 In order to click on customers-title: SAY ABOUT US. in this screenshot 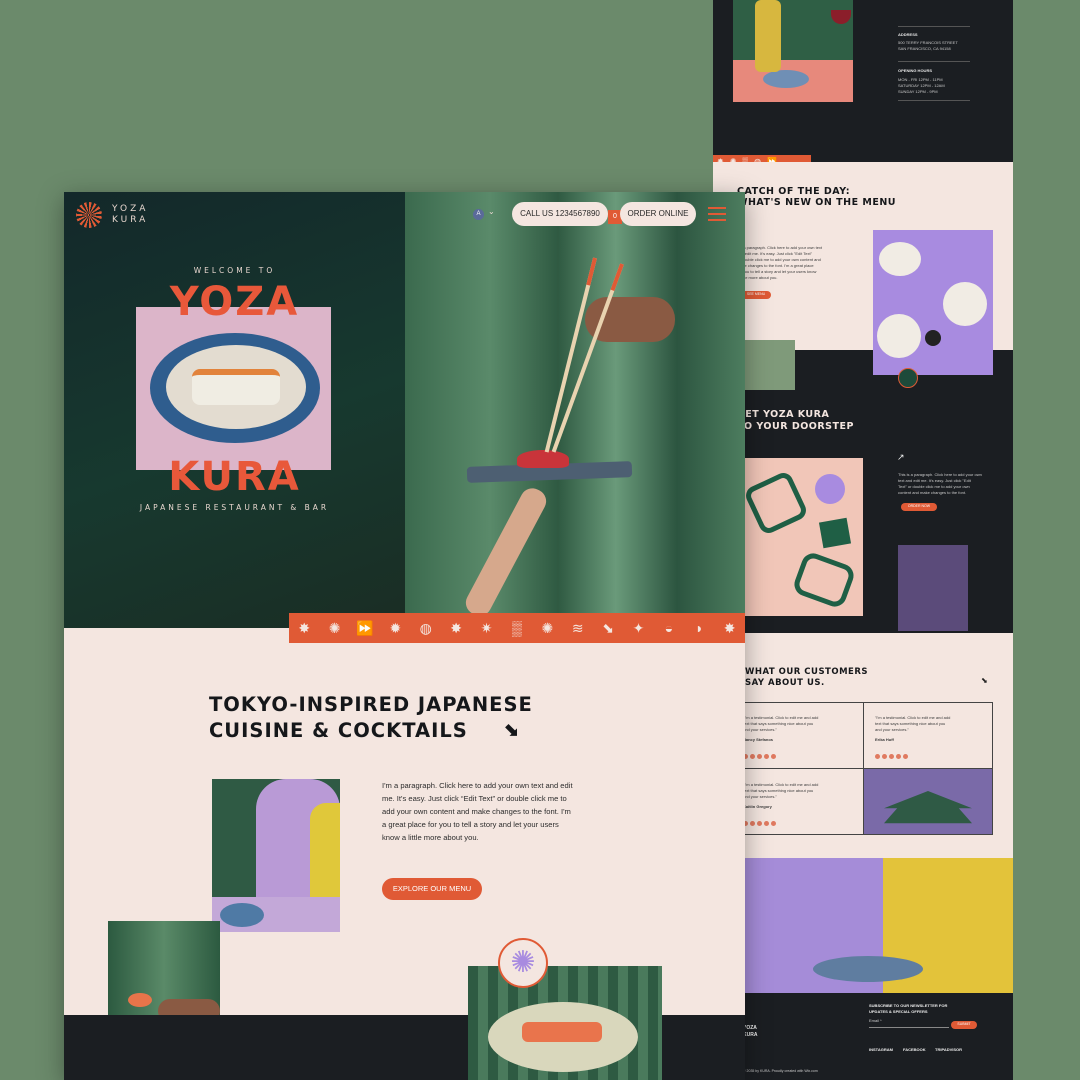, I will do `click(785, 683)`.